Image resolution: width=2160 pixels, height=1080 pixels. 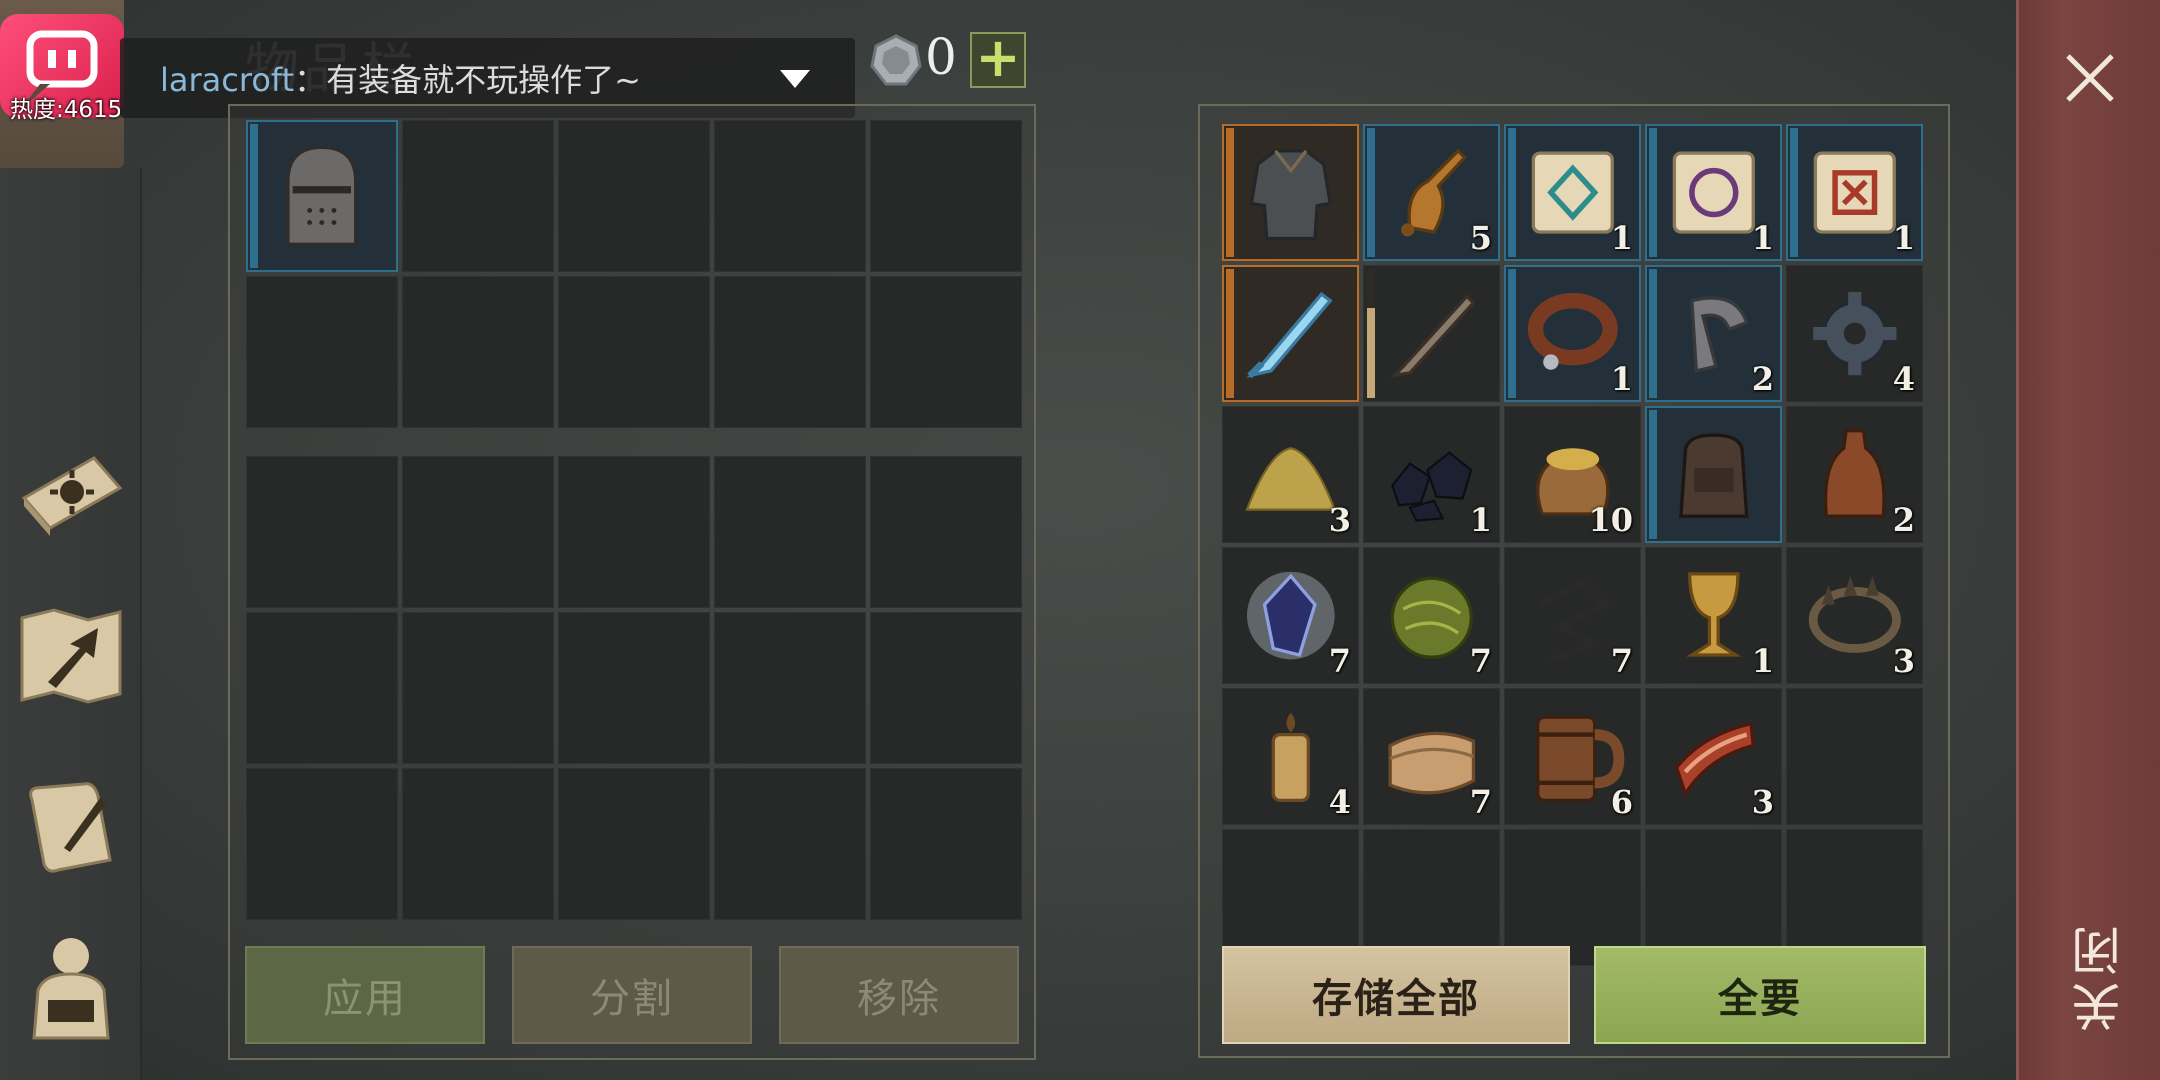 I want to click on chest-slot: 6, so click(x=1572, y=756).